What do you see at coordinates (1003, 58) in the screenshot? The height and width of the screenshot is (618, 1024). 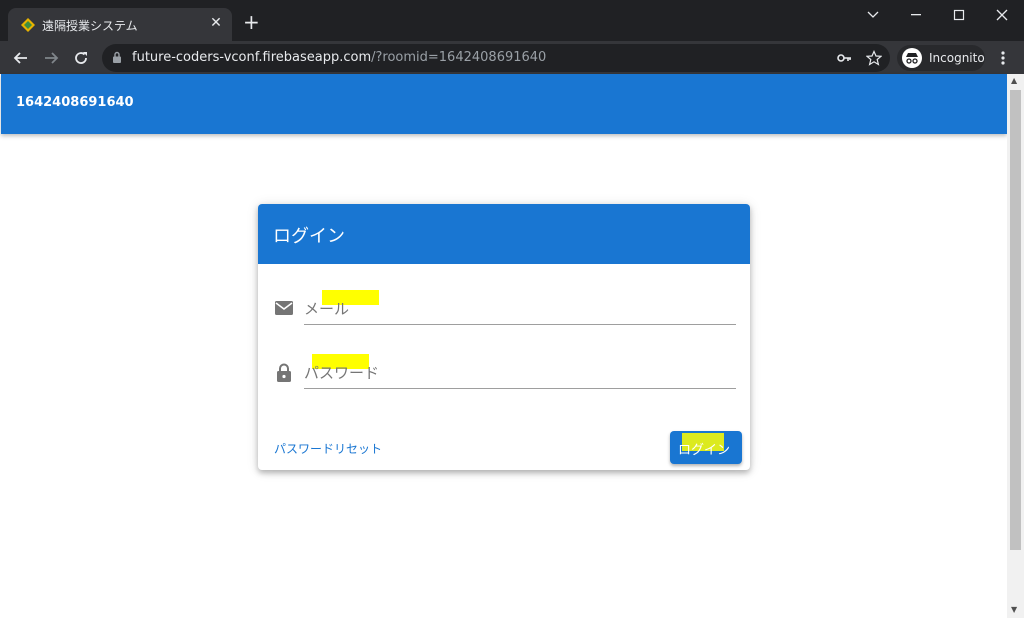 I see `more-menu-icon` at bounding box center [1003, 58].